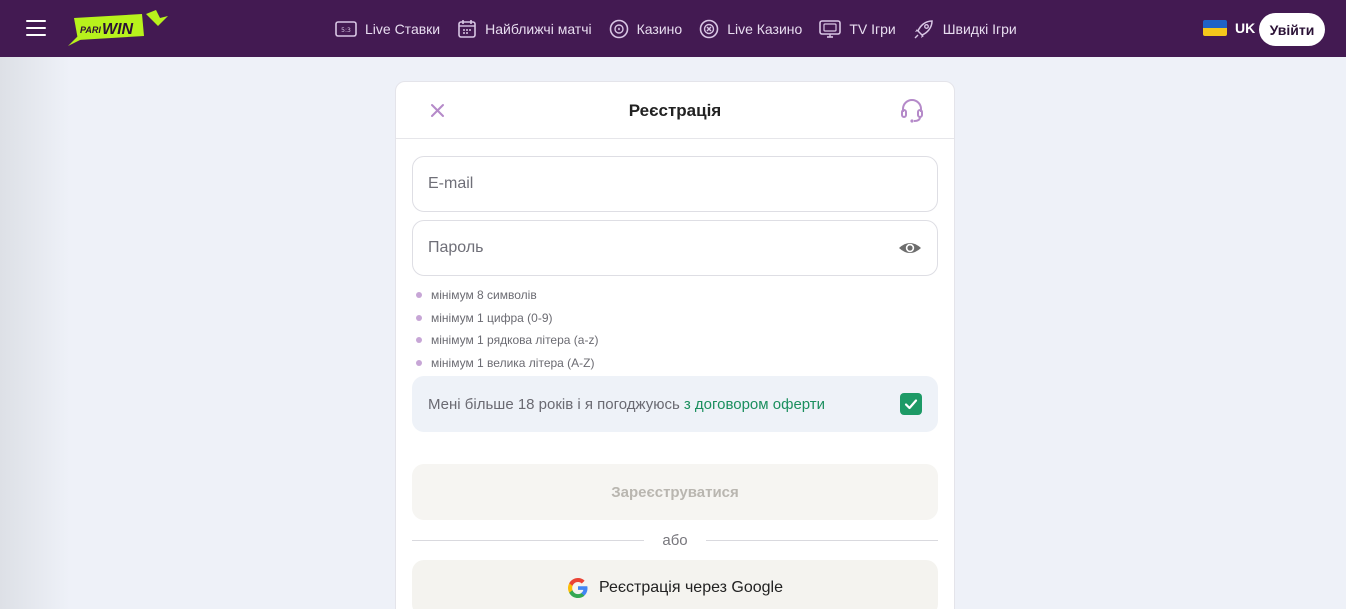 The height and width of the screenshot is (609, 1346). I want to click on agreement-text: Мені більше 18 років і я погоджуюсь, so click(554, 404).